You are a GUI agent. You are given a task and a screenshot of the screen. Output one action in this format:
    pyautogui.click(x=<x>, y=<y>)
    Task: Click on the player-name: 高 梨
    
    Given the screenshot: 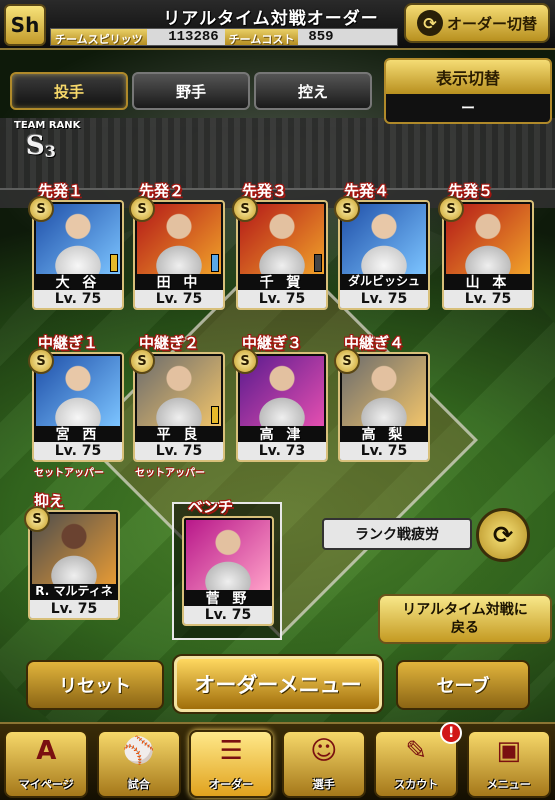 What is the action you would take?
    pyautogui.click(x=384, y=435)
    